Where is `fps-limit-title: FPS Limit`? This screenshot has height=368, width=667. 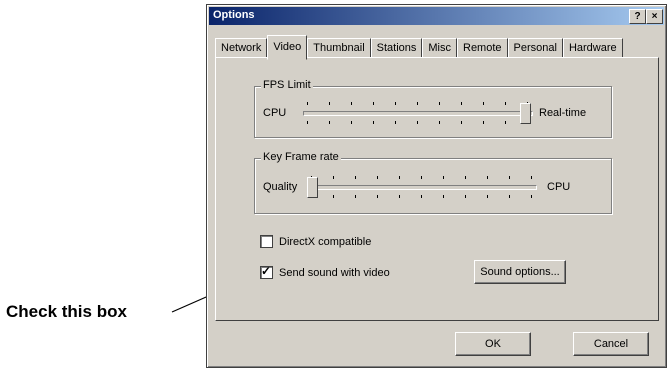
fps-limit-title: FPS Limit is located at coordinates (287, 85).